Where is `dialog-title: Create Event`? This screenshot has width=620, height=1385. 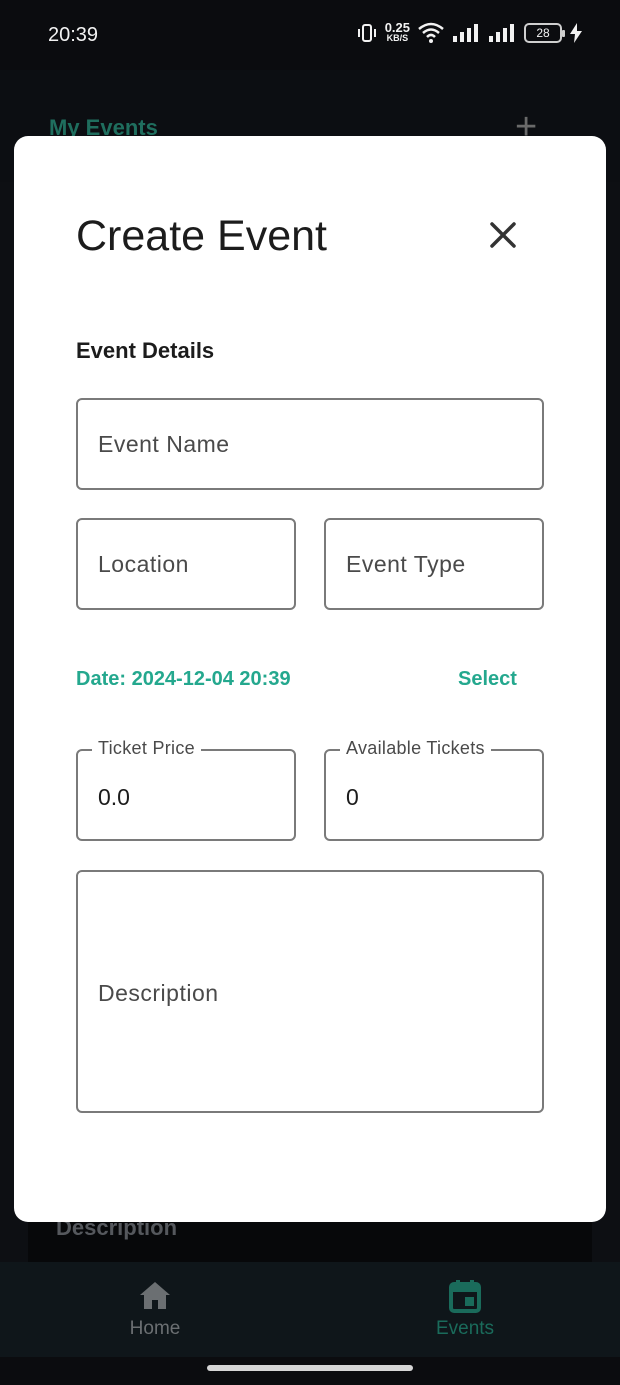
dialog-title: Create Event is located at coordinates (201, 236).